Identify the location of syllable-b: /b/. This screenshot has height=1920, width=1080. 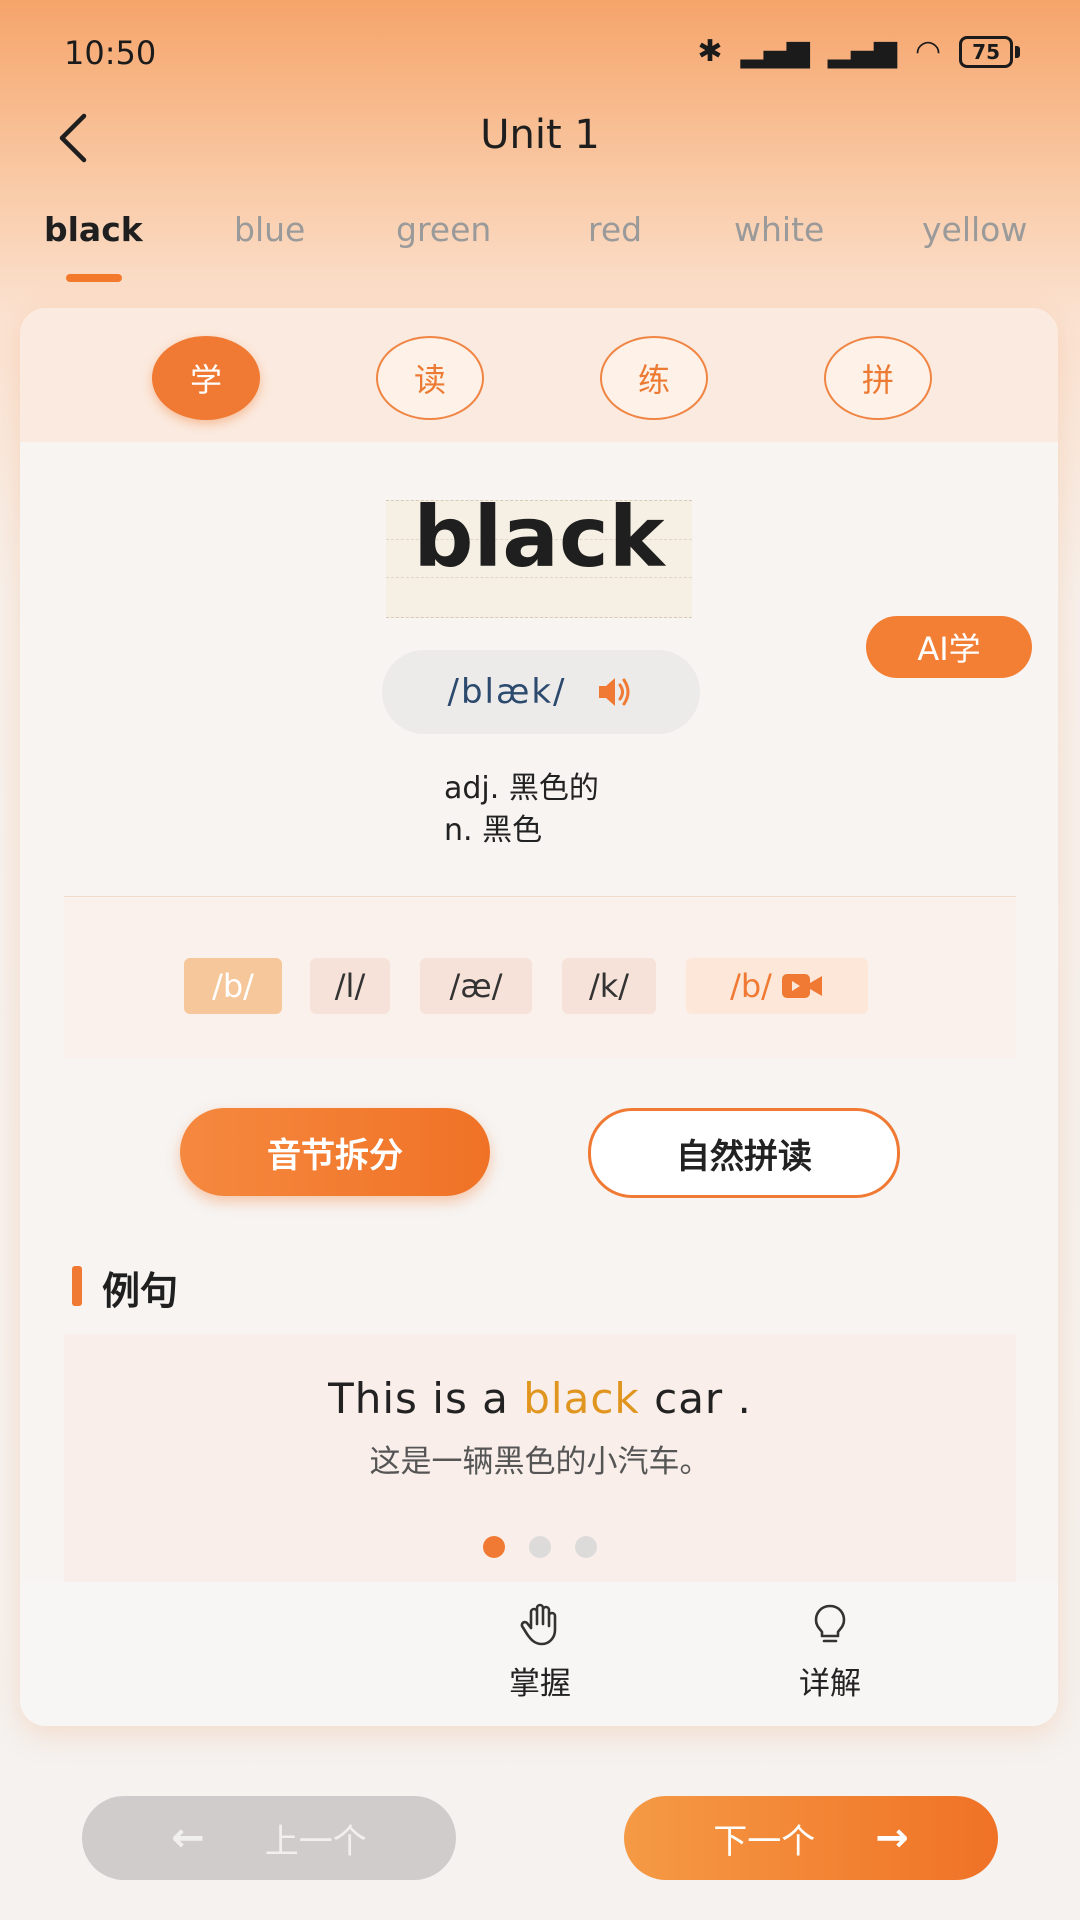
(233, 986).